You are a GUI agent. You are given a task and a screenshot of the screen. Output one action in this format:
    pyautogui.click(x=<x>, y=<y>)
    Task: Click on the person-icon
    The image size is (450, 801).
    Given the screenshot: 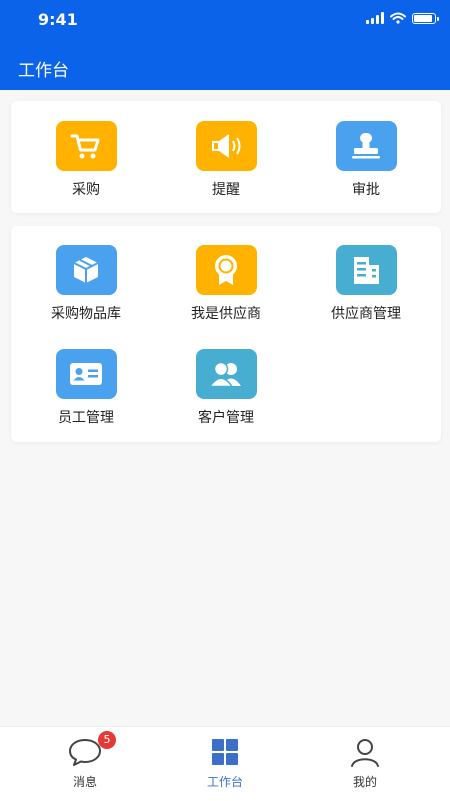 What is the action you would take?
    pyautogui.click(x=365, y=753)
    